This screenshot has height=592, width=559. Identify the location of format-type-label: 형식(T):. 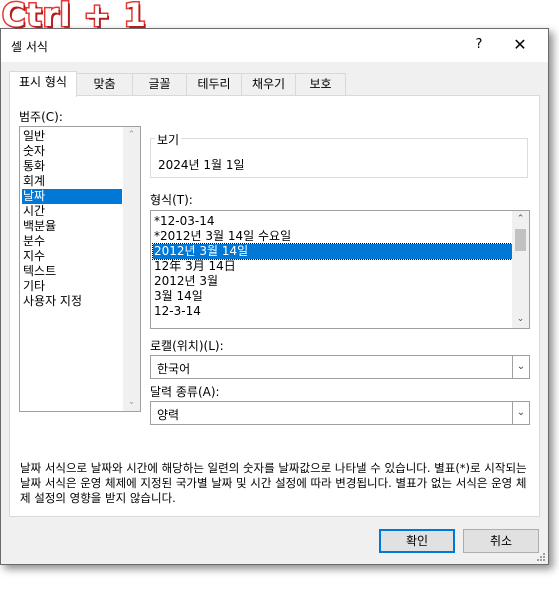
(171, 200).